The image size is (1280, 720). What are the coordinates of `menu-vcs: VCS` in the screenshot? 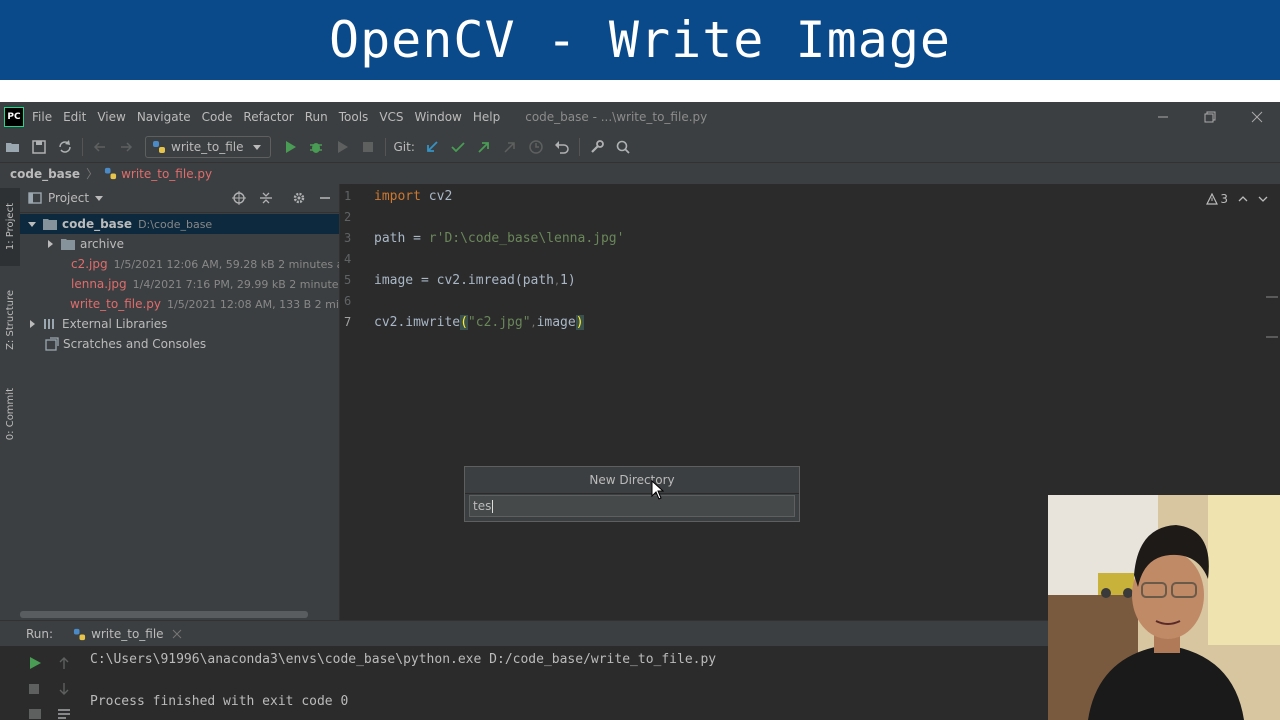 It's located at (391, 117).